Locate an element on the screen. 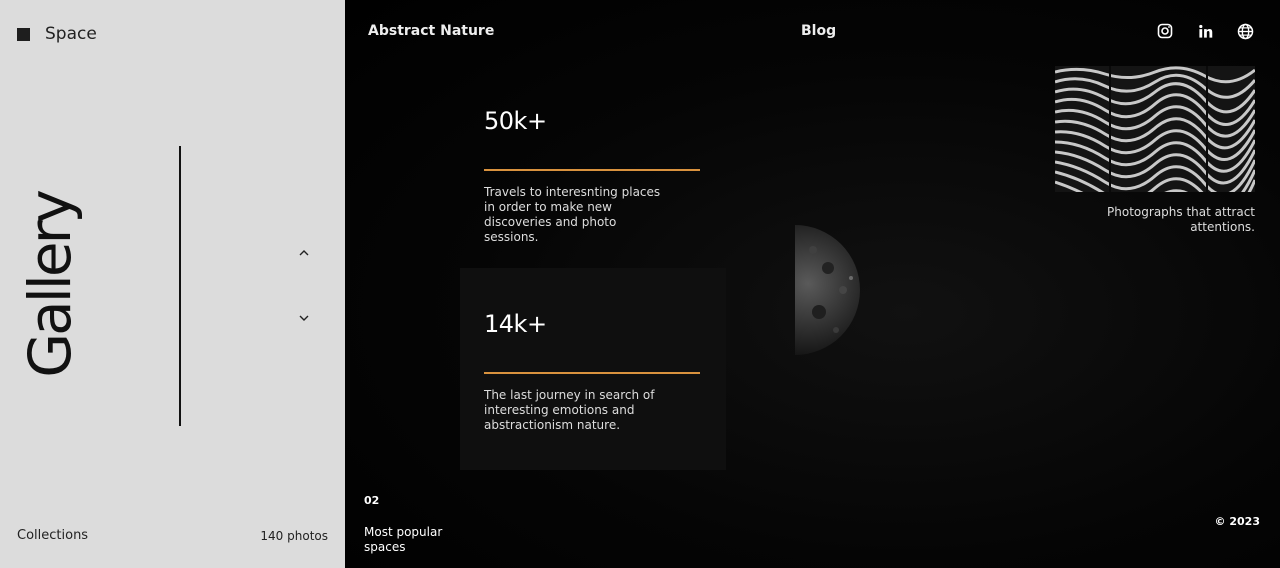 This screenshot has width=1280, height=568. scroll-up-button is located at coordinates (304, 253).